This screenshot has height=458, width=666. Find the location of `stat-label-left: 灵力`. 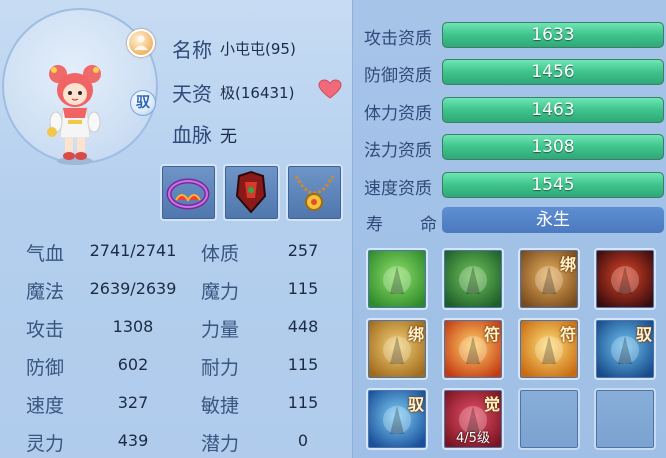

stat-label-left: 灵力 is located at coordinates (45, 444).